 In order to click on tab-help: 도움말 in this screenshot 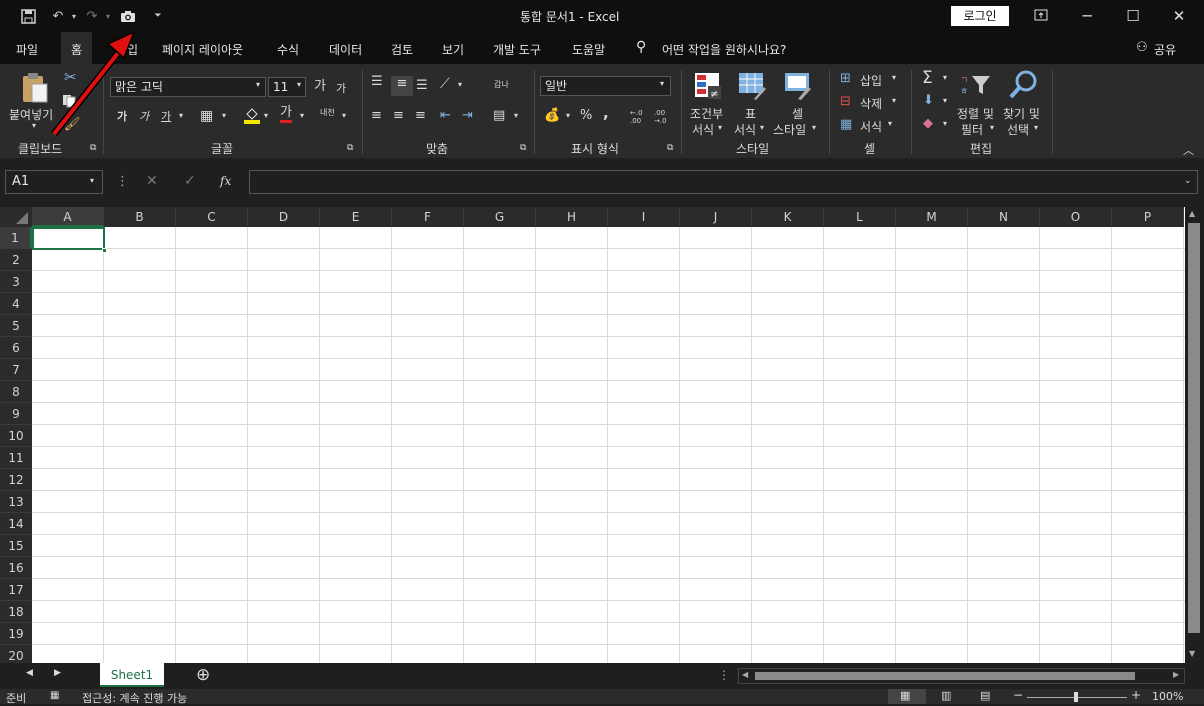, I will do `click(588, 49)`.